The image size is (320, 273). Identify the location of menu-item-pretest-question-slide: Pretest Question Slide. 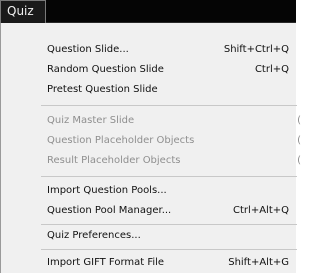
(172, 90).